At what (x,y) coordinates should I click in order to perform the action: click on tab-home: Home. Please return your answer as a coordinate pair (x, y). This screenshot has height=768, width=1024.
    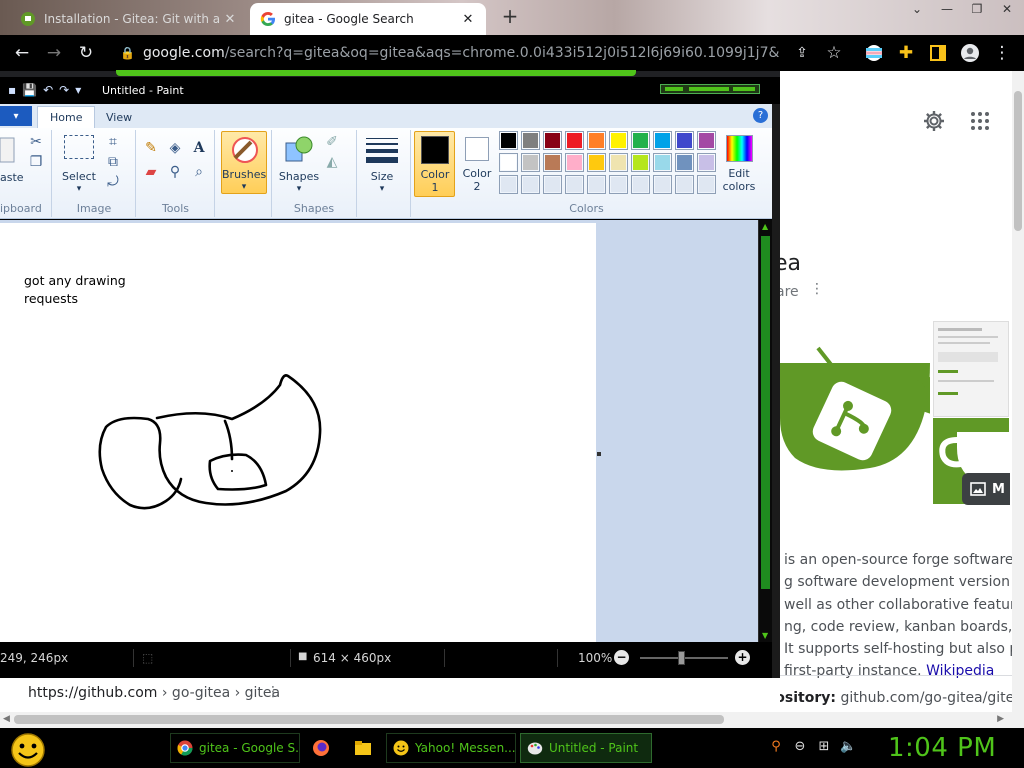
    Looking at the image, I should click on (66, 117).